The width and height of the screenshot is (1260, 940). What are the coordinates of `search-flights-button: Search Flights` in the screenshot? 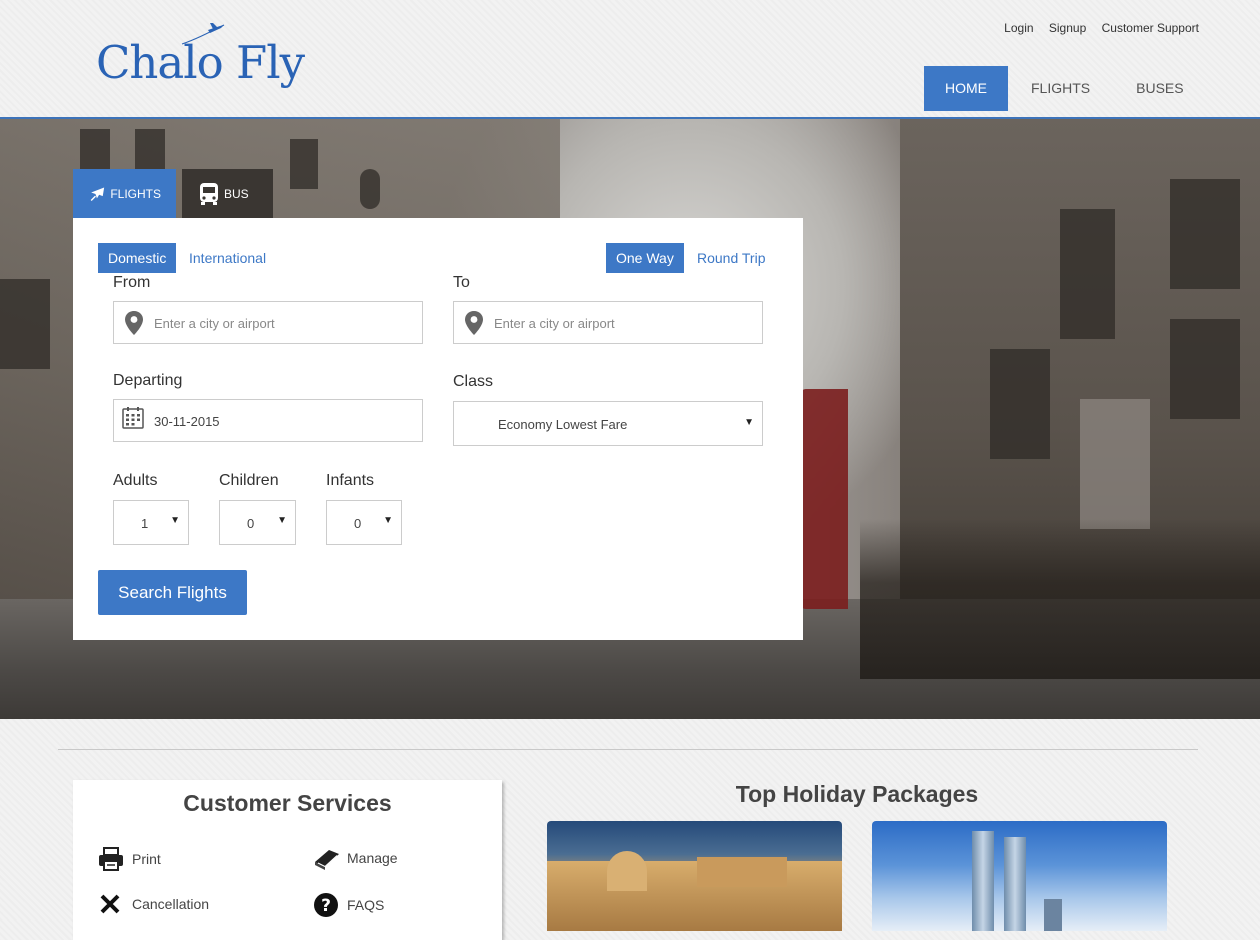 It's located at (172, 592).